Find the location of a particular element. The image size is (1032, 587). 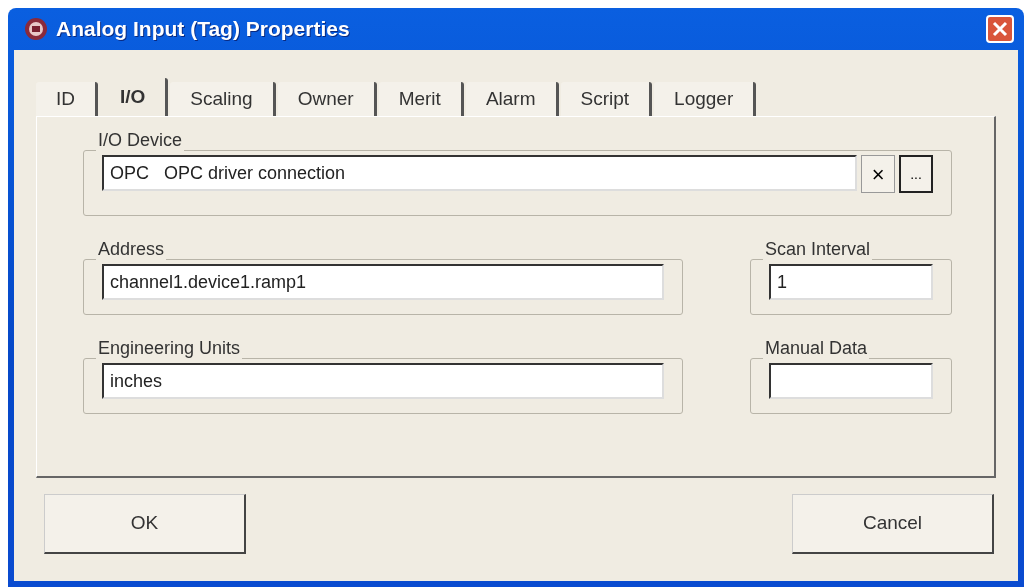

tab: Merit is located at coordinates (421, 99).